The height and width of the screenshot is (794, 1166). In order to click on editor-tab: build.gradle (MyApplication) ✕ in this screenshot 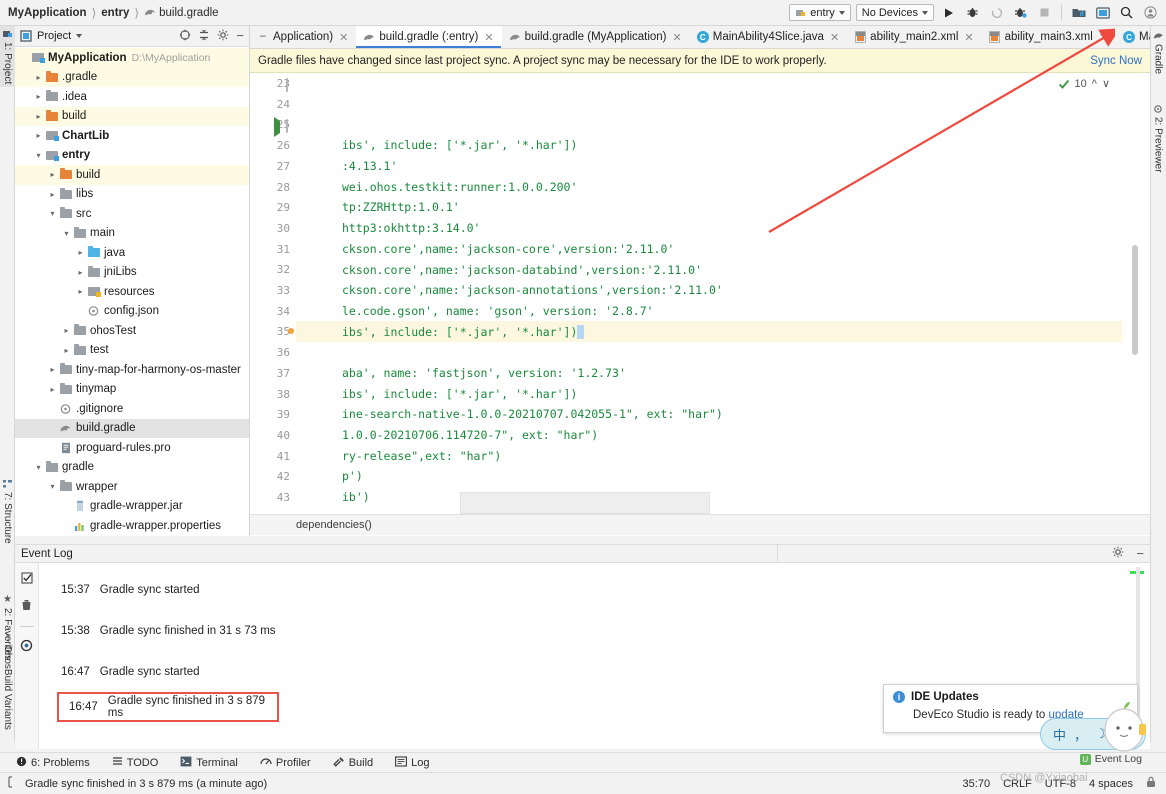, I will do `click(596, 37)`.